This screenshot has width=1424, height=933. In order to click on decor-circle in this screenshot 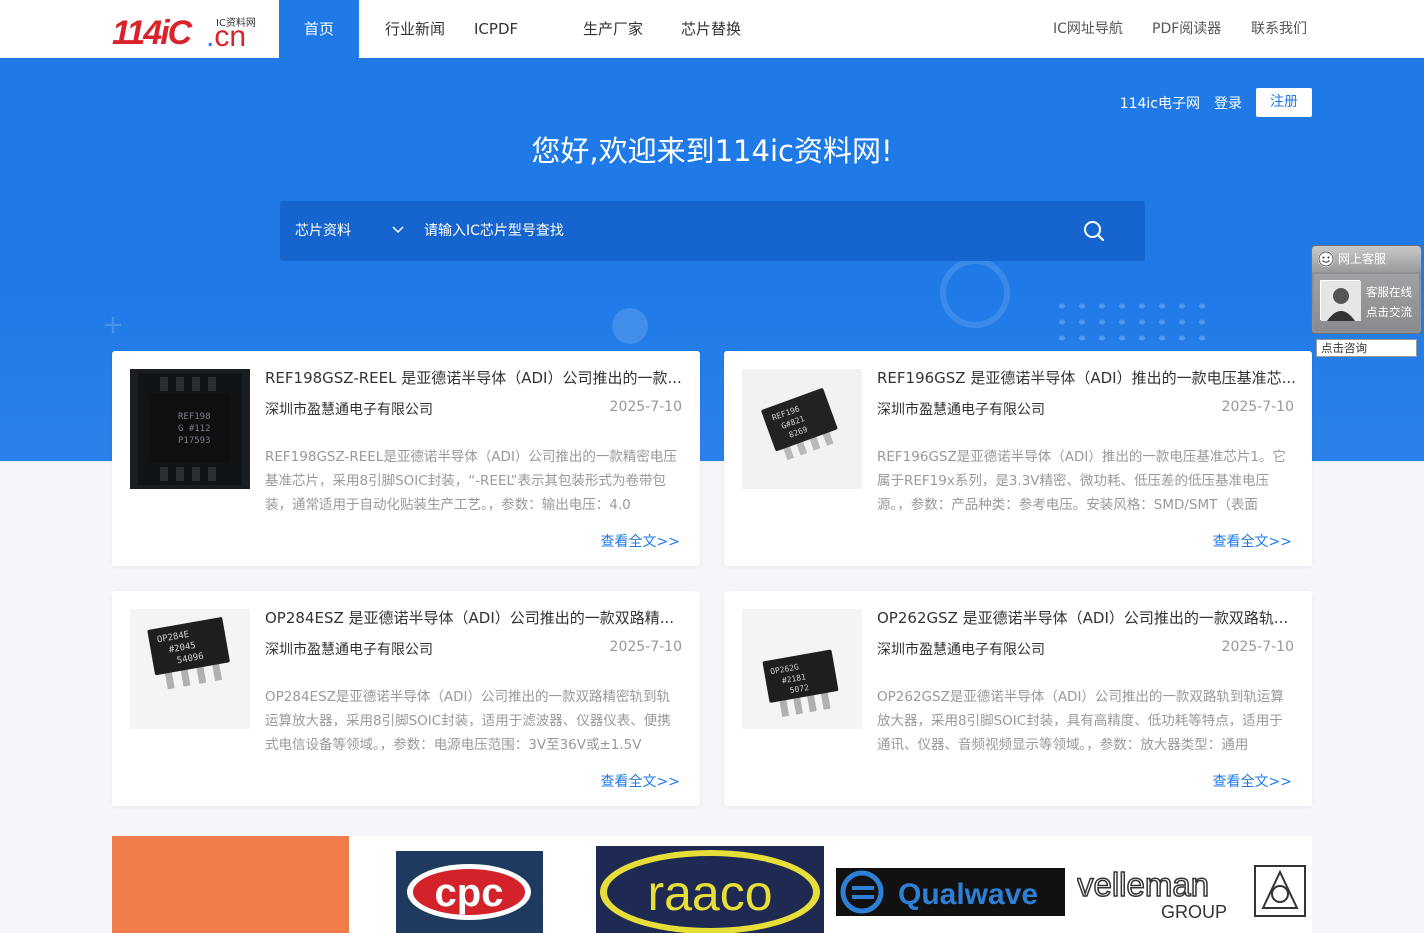, I will do `click(975, 293)`.